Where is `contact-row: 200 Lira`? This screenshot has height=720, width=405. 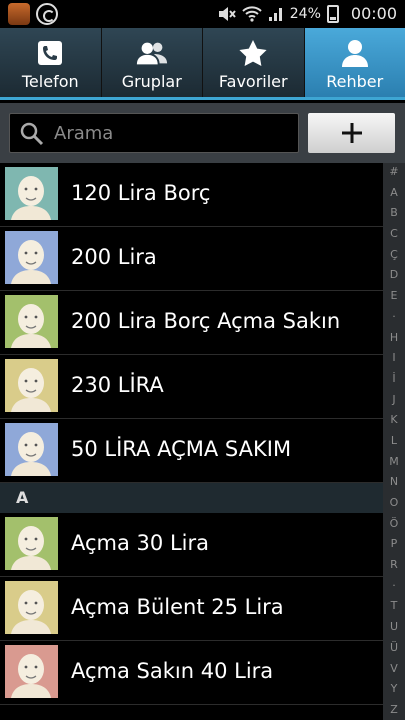 contact-row: 200 Lira is located at coordinates (191, 259).